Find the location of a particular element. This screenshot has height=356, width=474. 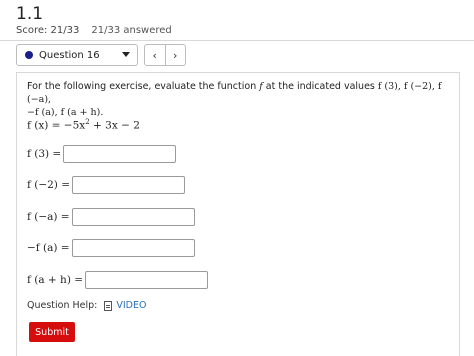

answer-row-f-neg-a: f (−a) = is located at coordinates (111, 217).